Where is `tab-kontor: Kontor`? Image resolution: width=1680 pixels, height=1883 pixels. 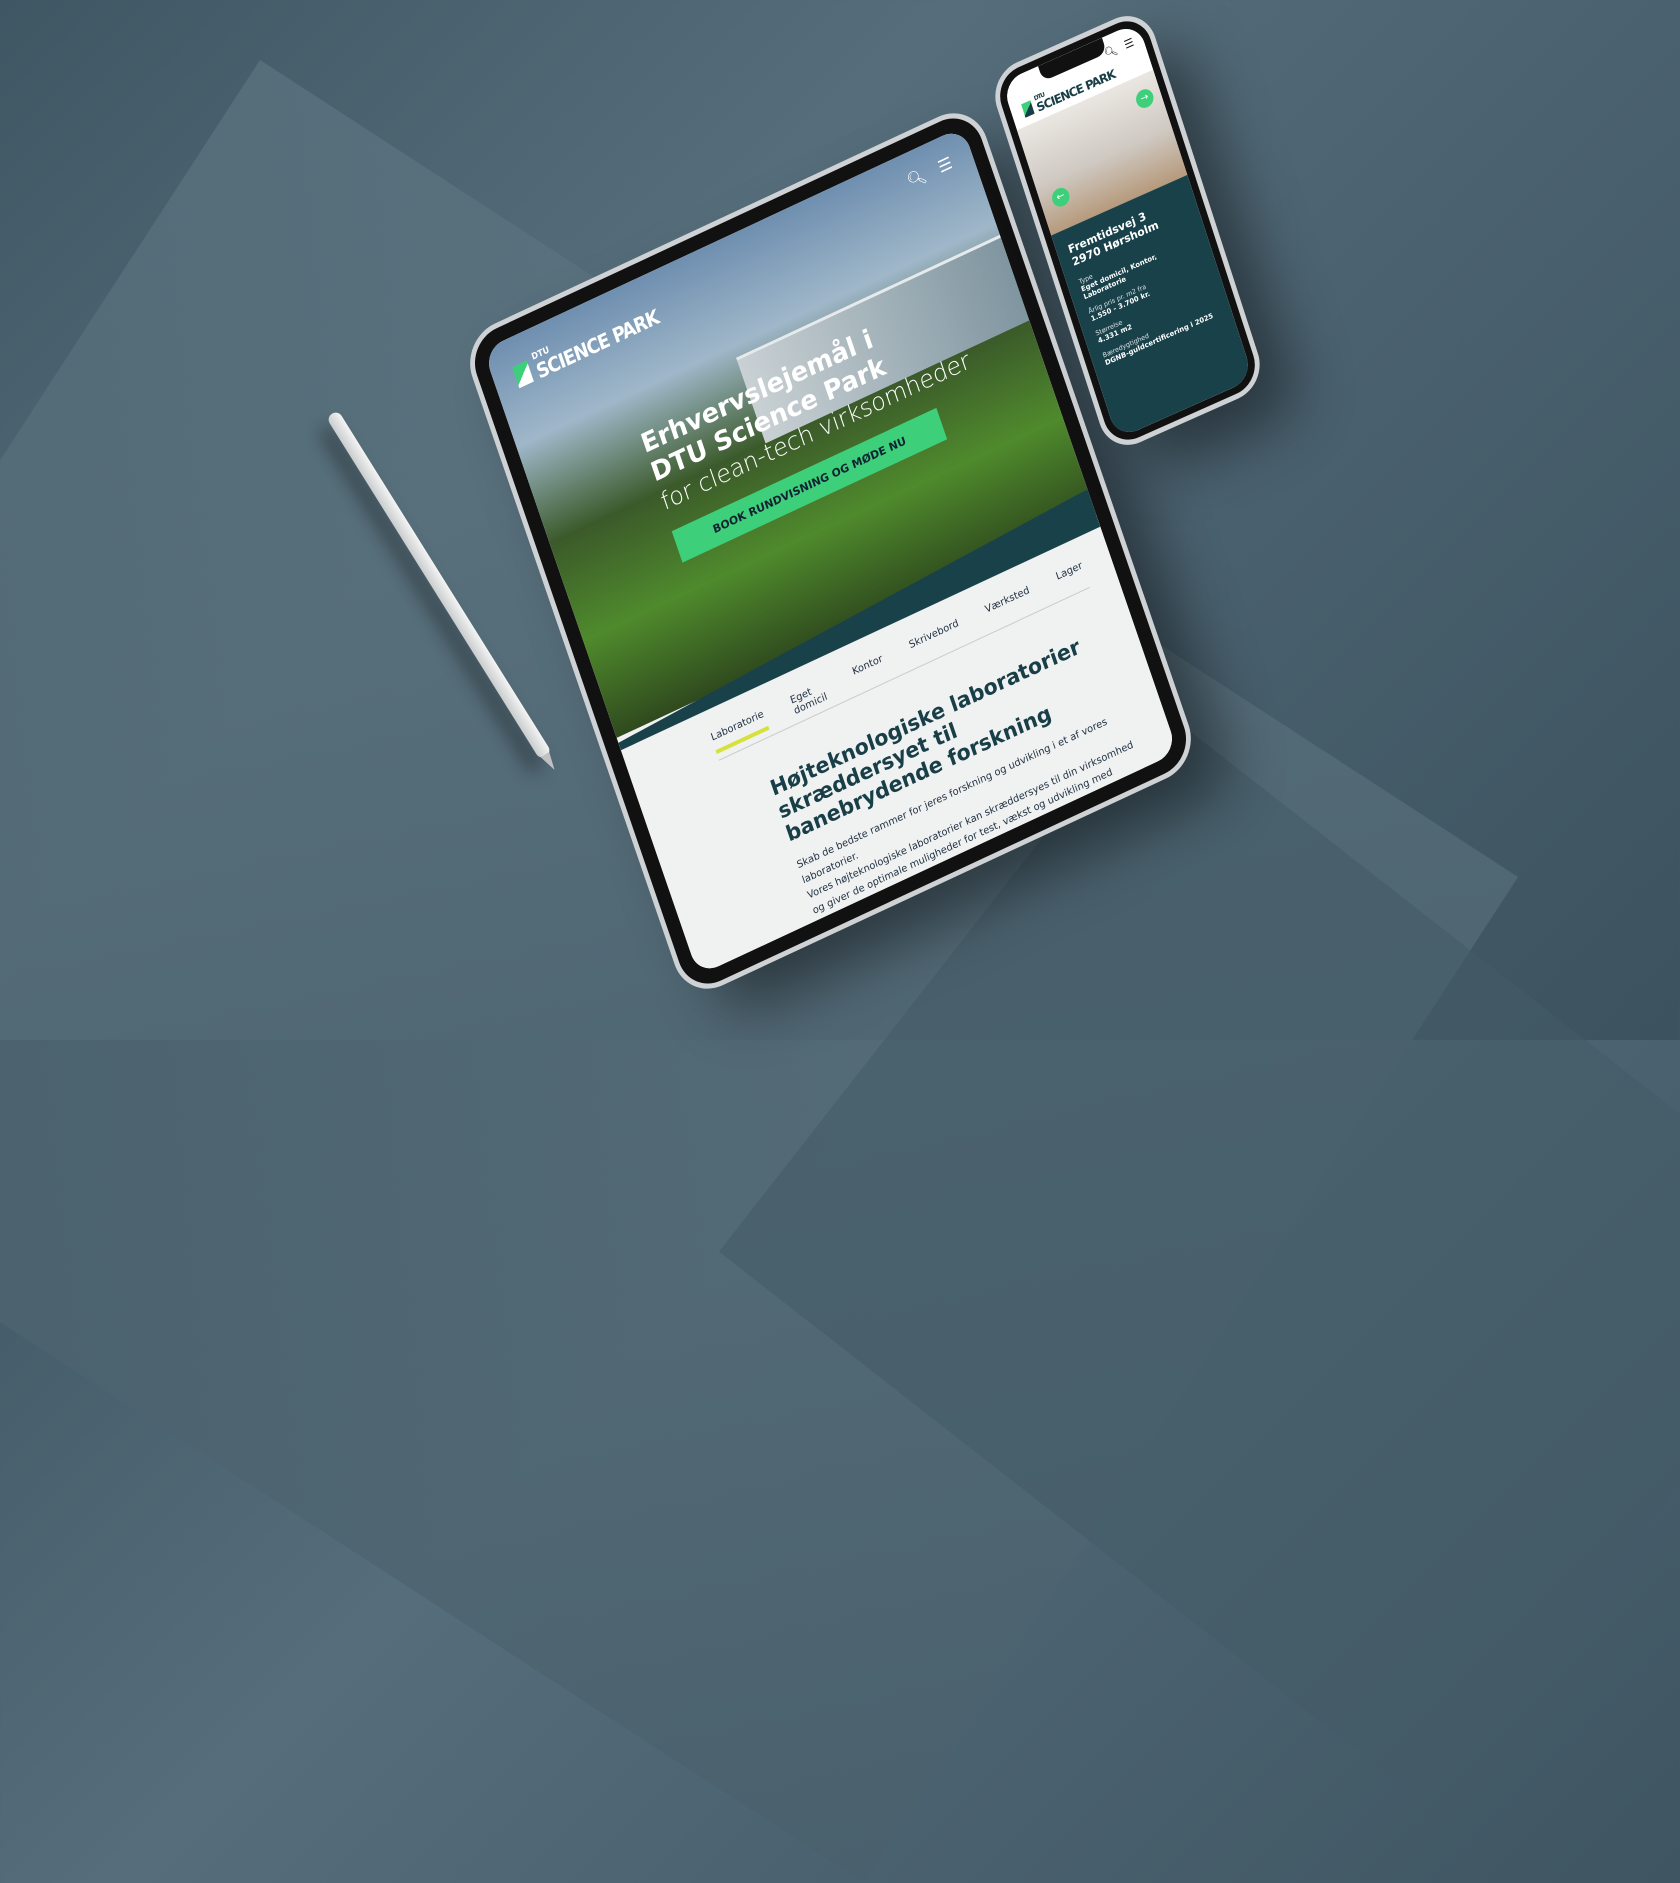 tab-kontor: Kontor is located at coordinates (869, 671).